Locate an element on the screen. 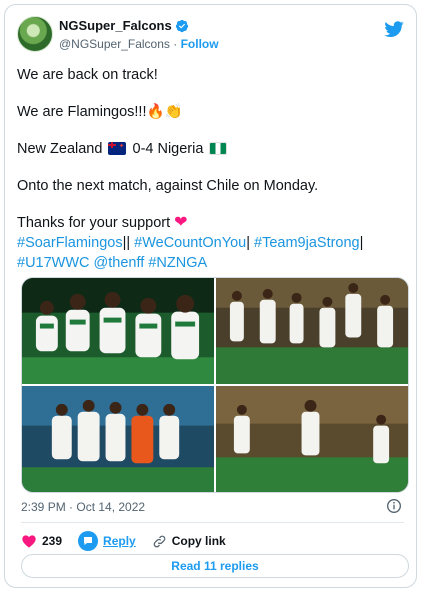 The image size is (425, 594). action-bar: 239 Reply Copy link is located at coordinates (131, 541).